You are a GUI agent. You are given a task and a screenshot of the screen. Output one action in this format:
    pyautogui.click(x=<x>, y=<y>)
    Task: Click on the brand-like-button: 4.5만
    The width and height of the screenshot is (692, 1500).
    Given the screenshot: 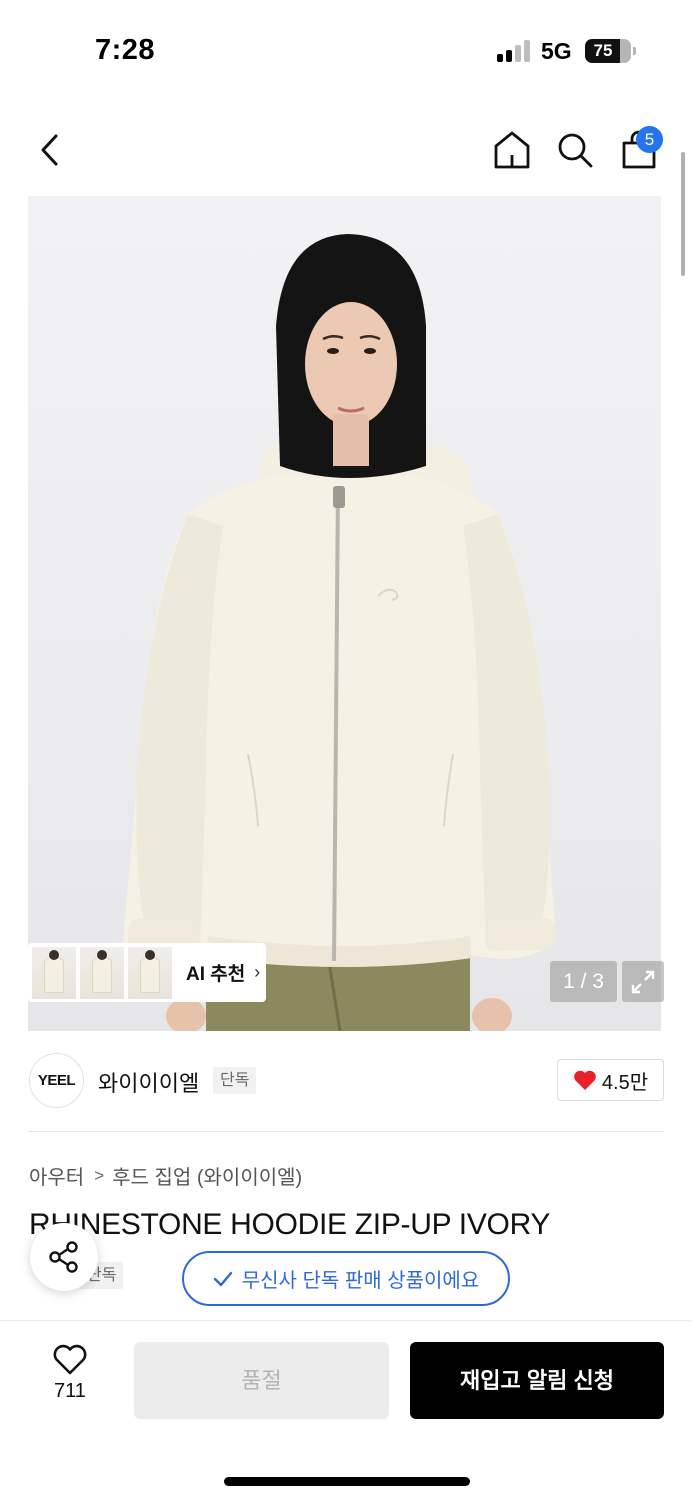 What is the action you would take?
    pyautogui.click(x=610, y=1080)
    